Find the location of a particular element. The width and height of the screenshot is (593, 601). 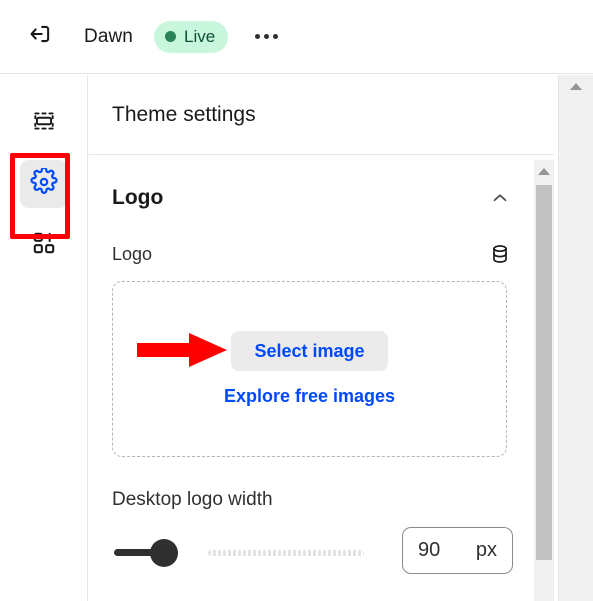

select-image-button: Select image is located at coordinates (309, 351).